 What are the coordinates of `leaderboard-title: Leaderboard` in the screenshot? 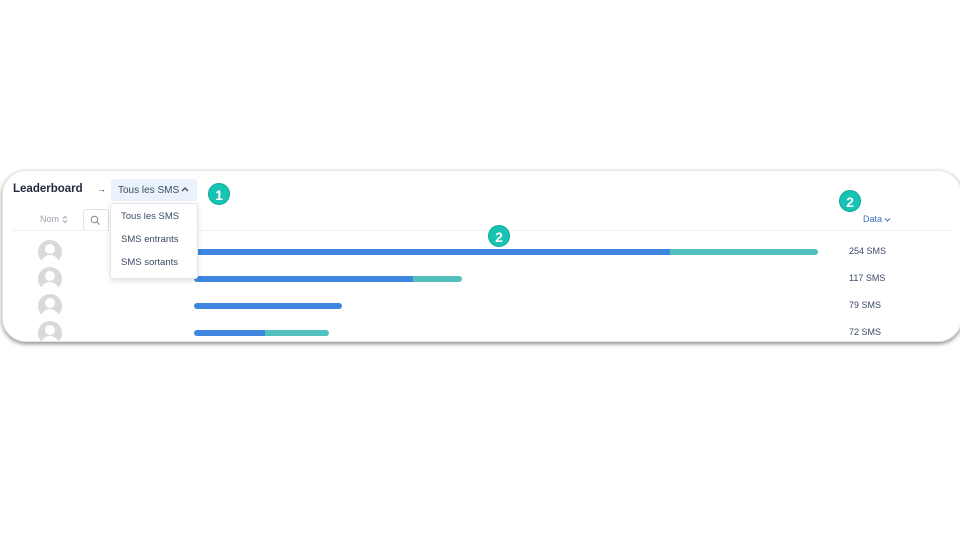 It's located at (48, 189).